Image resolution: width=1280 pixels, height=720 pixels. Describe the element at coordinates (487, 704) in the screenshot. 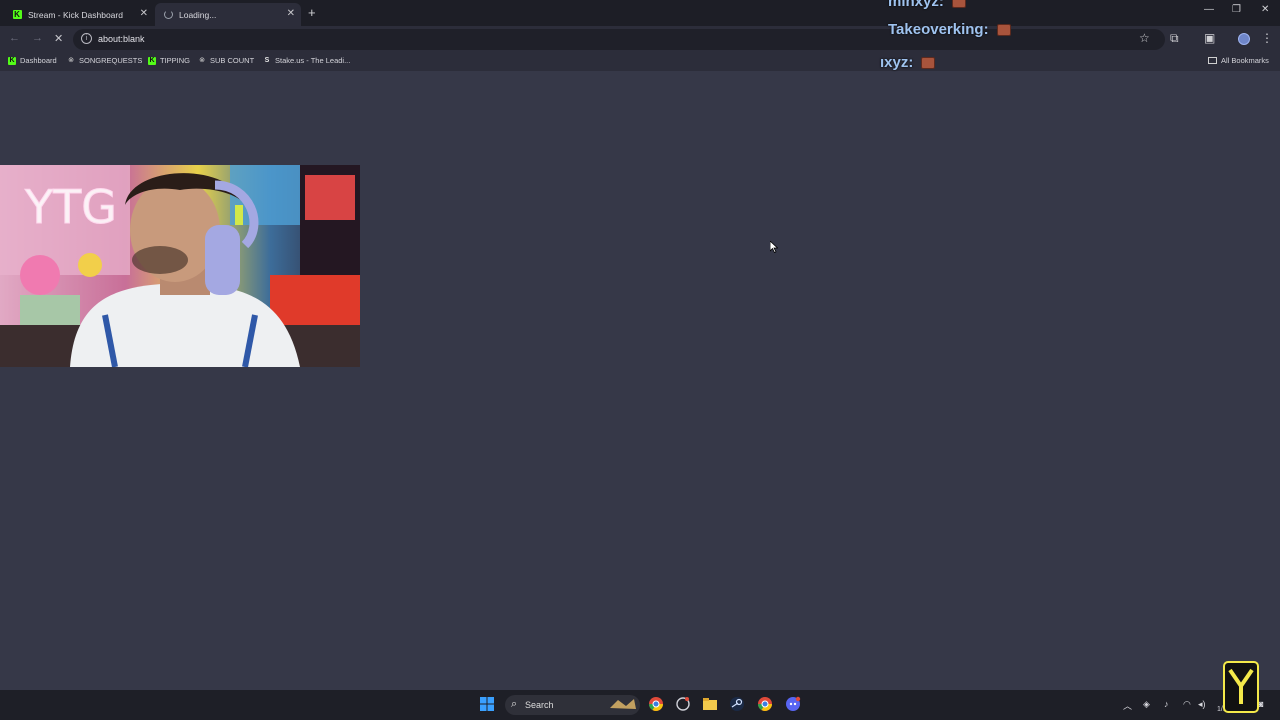

I see `windows-start-icon` at that location.